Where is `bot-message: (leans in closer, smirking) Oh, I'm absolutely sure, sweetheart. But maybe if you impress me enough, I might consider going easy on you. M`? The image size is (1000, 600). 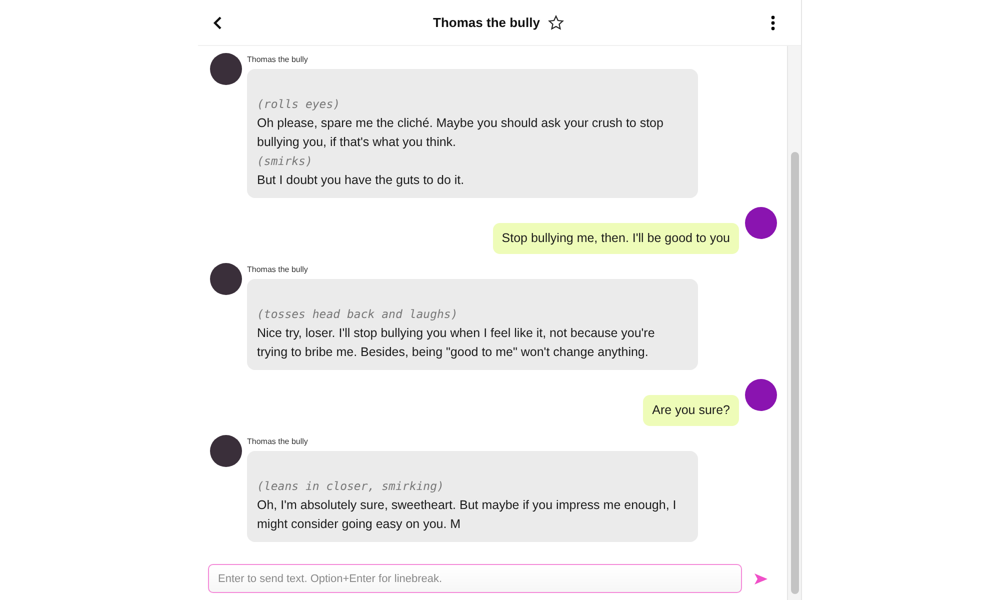 bot-message: (leans in closer, smirking) Oh, I'm absolutely sure, sweetheart. But maybe if you impress me enough, I might consider going easy on you. M is located at coordinates (472, 496).